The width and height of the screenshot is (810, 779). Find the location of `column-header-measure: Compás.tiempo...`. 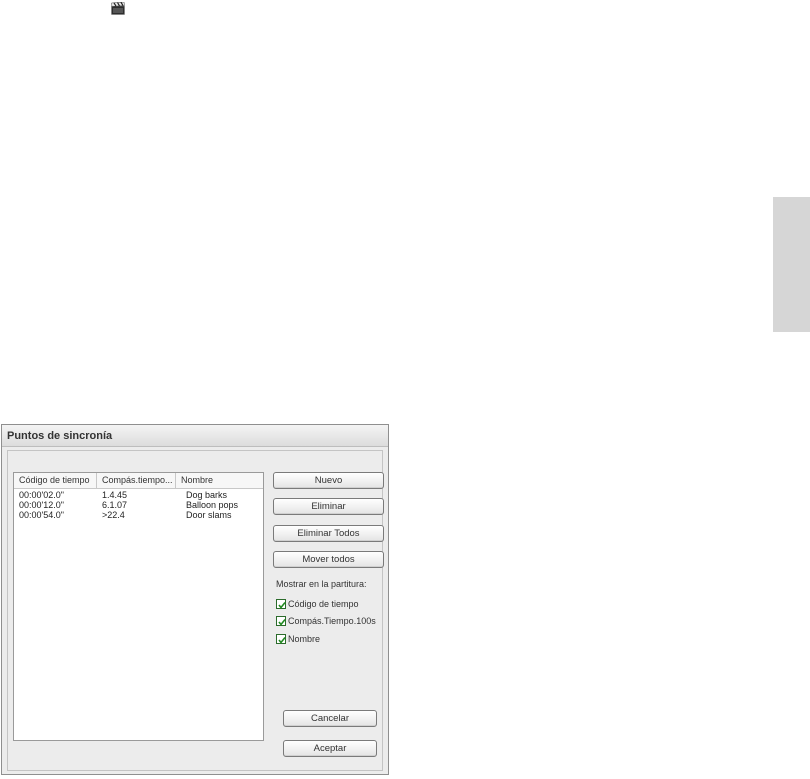

column-header-measure: Compás.tiempo... is located at coordinates (136, 480).